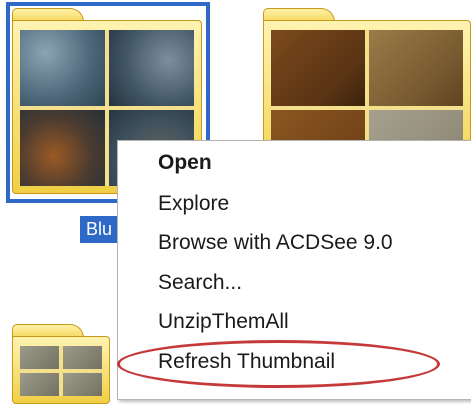 Image resolution: width=471 pixels, height=404 pixels. What do you see at coordinates (275, 243) in the screenshot?
I see `menu-item-browse-acdsee: Browse with ACDSee 9.0` at bounding box center [275, 243].